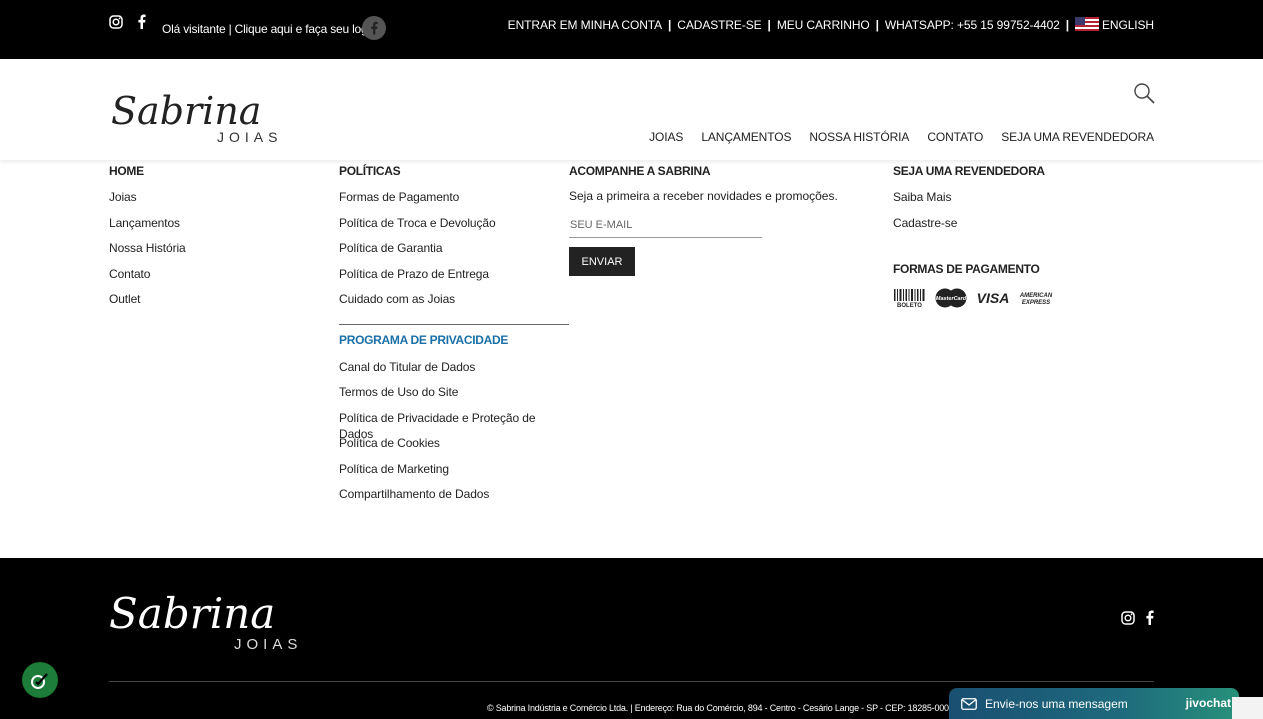  What do you see at coordinates (955, 137) in the screenshot?
I see `nav-contato: CONTATO` at bounding box center [955, 137].